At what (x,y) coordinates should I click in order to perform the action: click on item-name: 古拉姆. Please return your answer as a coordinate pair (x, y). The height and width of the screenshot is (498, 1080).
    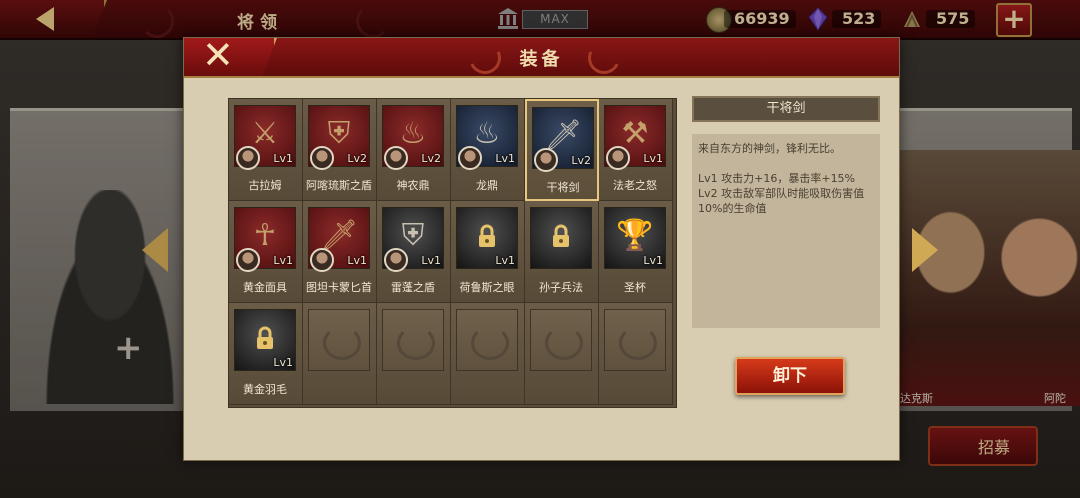
    Looking at the image, I should click on (265, 185).